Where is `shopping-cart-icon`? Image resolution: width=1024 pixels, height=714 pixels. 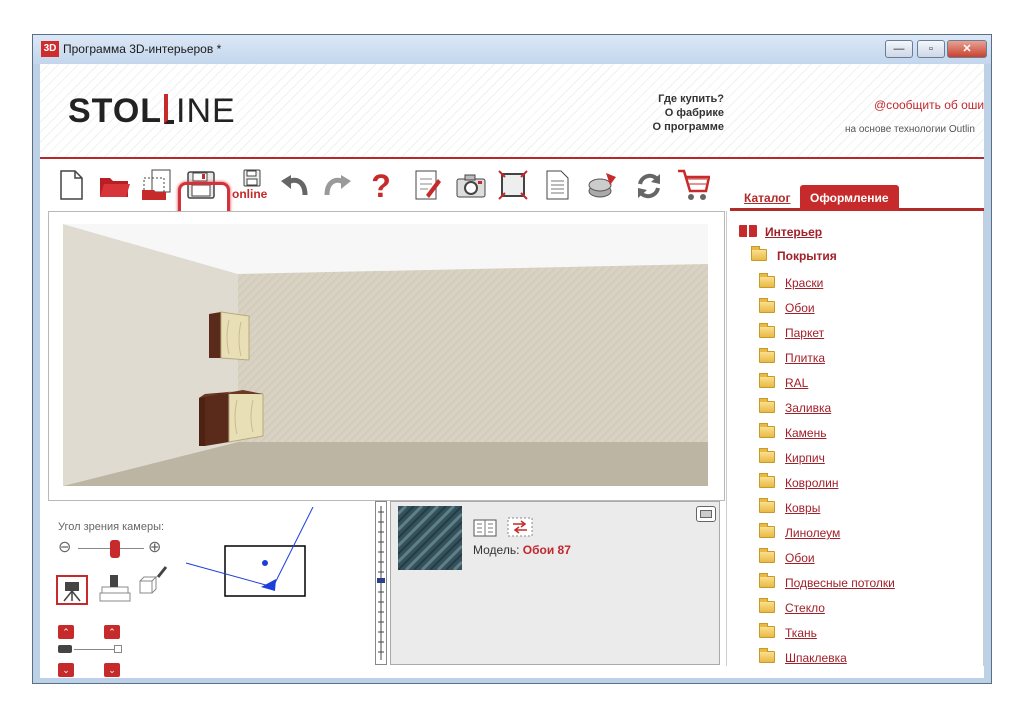
shopping-cart-icon is located at coordinates (694, 184).